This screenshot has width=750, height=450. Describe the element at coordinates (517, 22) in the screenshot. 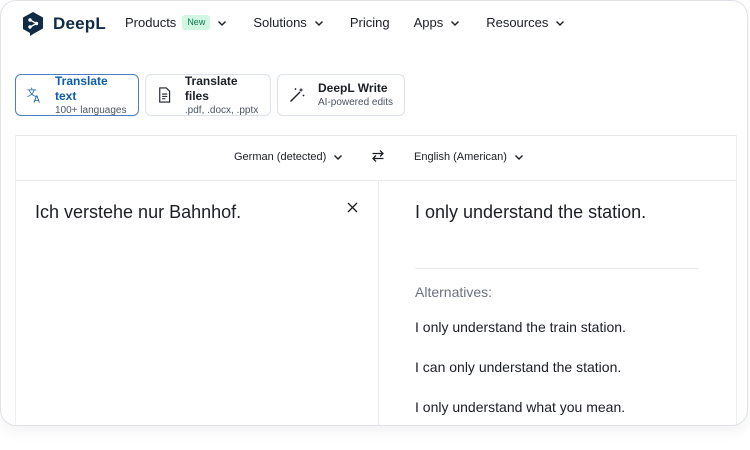

I see `nav-resources-label: Resources` at that location.